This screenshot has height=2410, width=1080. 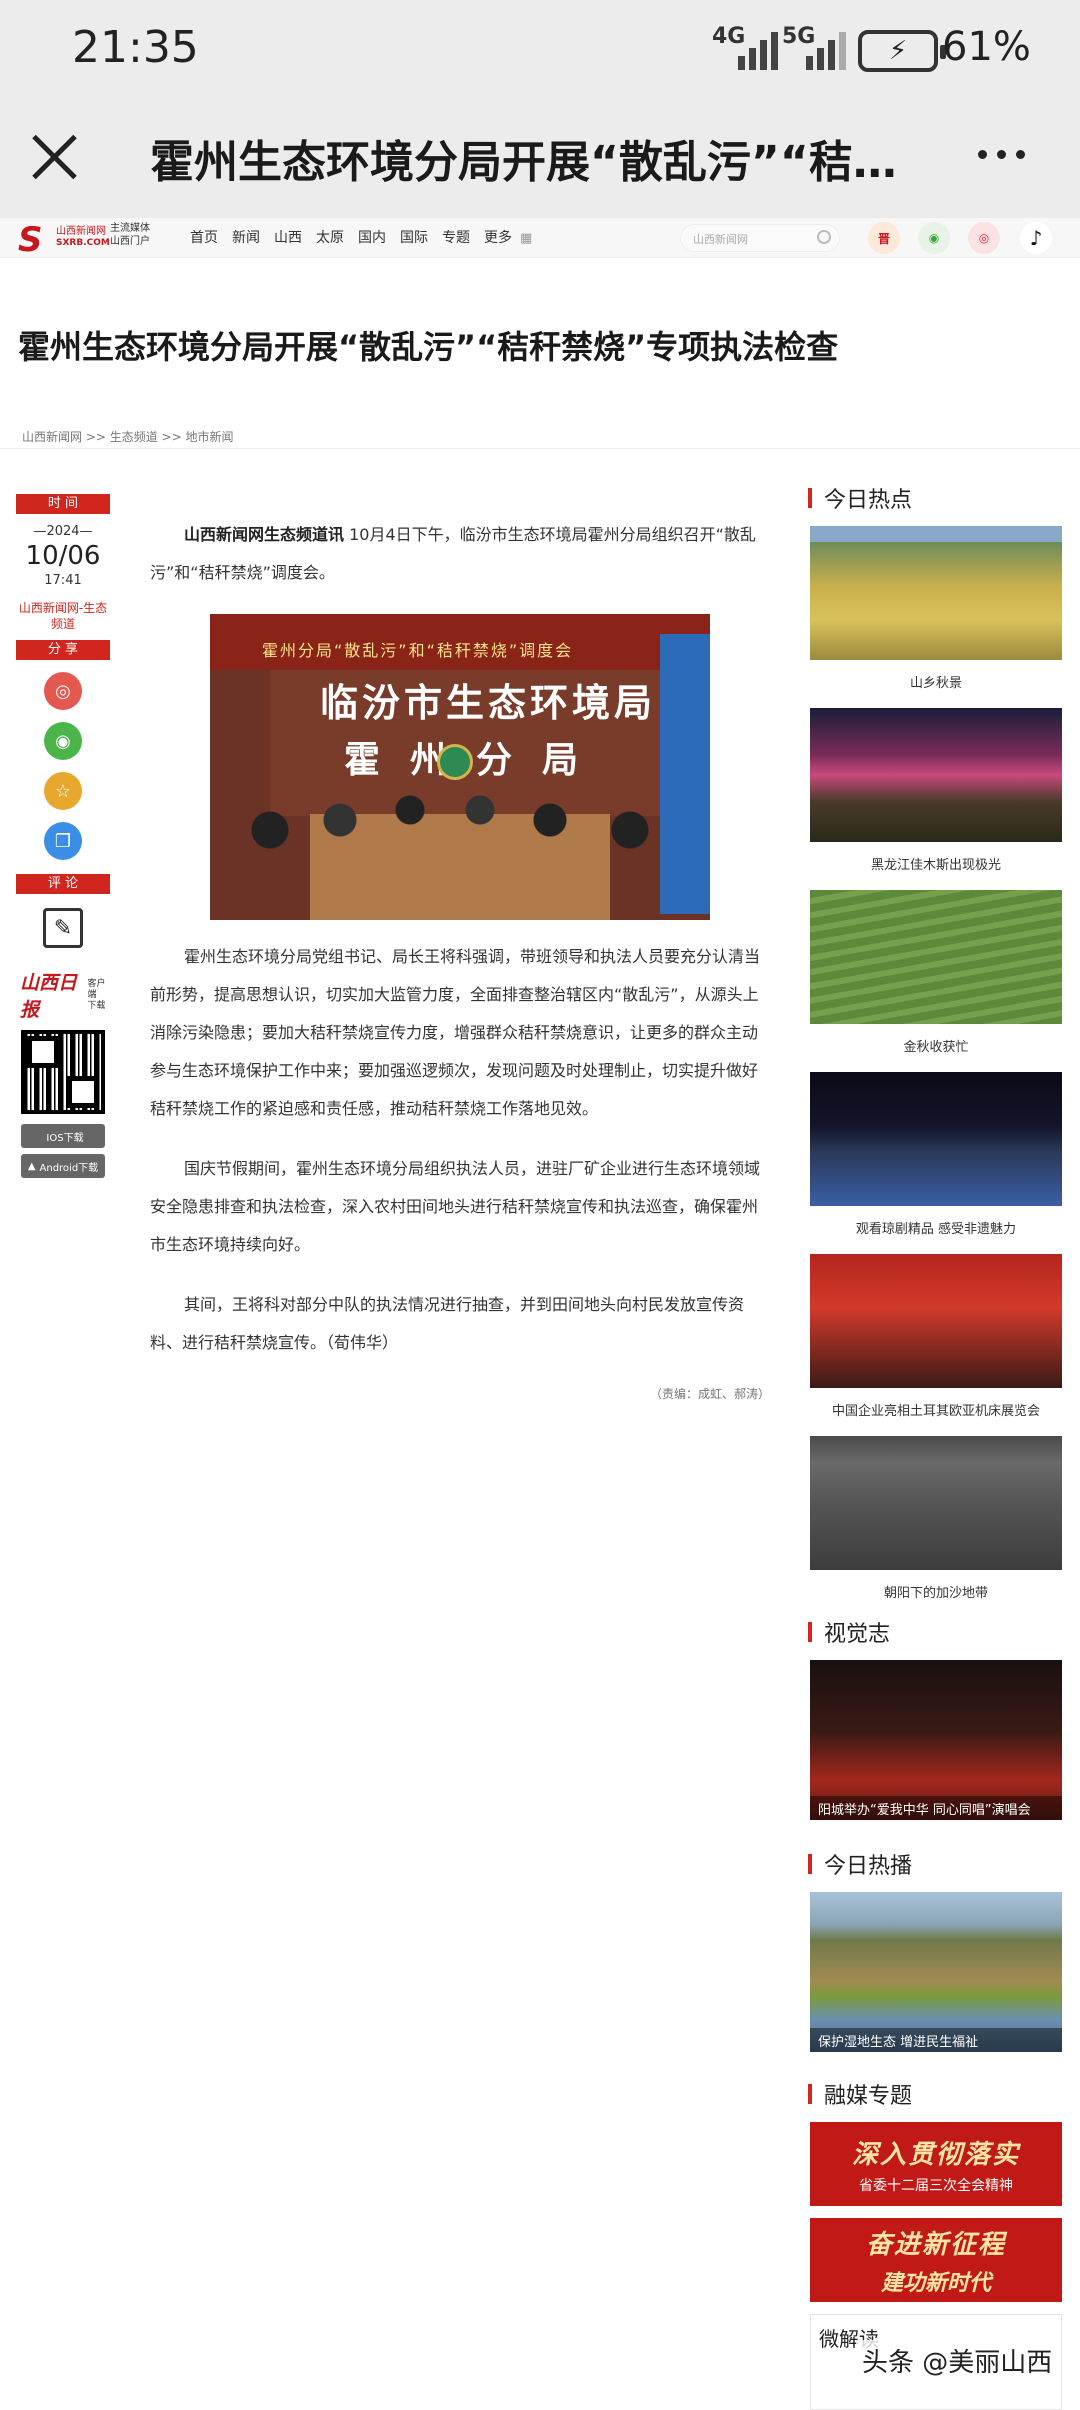 I want to click on app-brand-tag: 客户端 下载, so click(x=98, y=995).